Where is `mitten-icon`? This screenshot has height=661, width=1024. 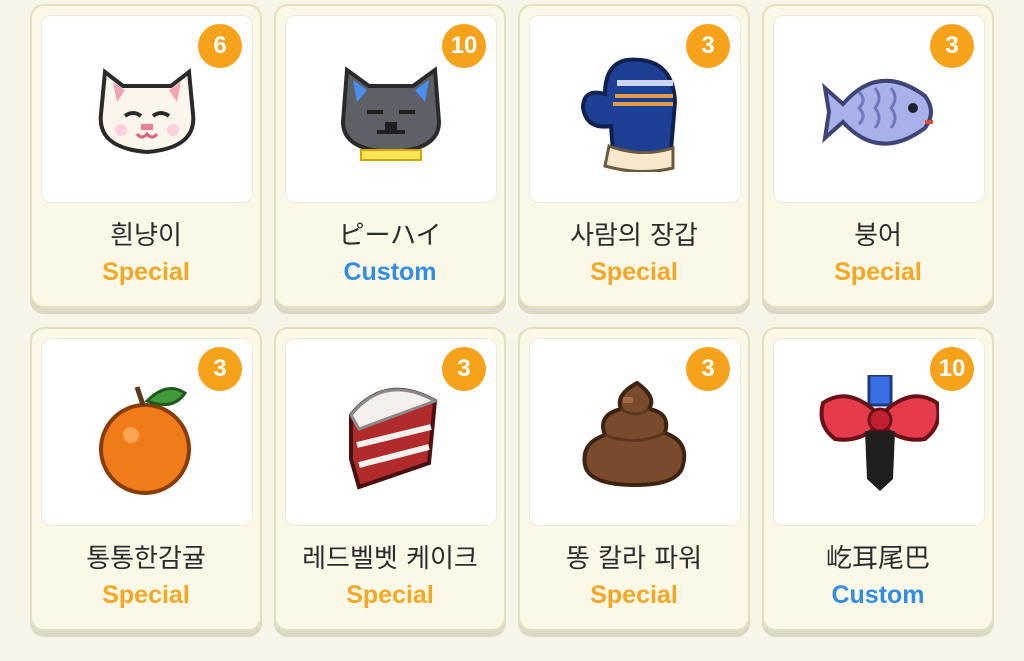
mitten-icon is located at coordinates (629, 114).